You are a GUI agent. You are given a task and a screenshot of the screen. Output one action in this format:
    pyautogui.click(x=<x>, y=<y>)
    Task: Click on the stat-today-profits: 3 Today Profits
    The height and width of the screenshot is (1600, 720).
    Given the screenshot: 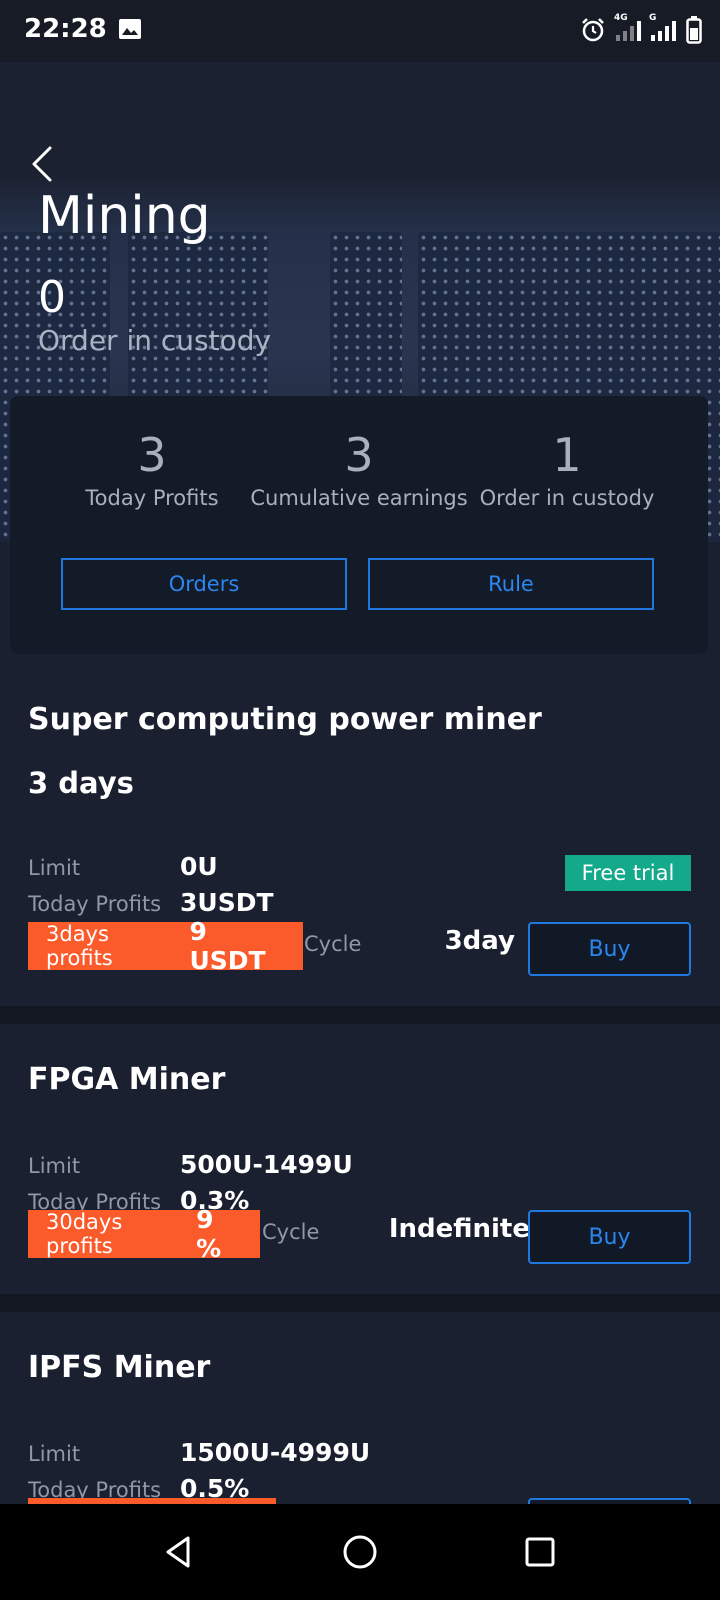 What is the action you would take?
    pyautogui.click(x=152, y=469)
    